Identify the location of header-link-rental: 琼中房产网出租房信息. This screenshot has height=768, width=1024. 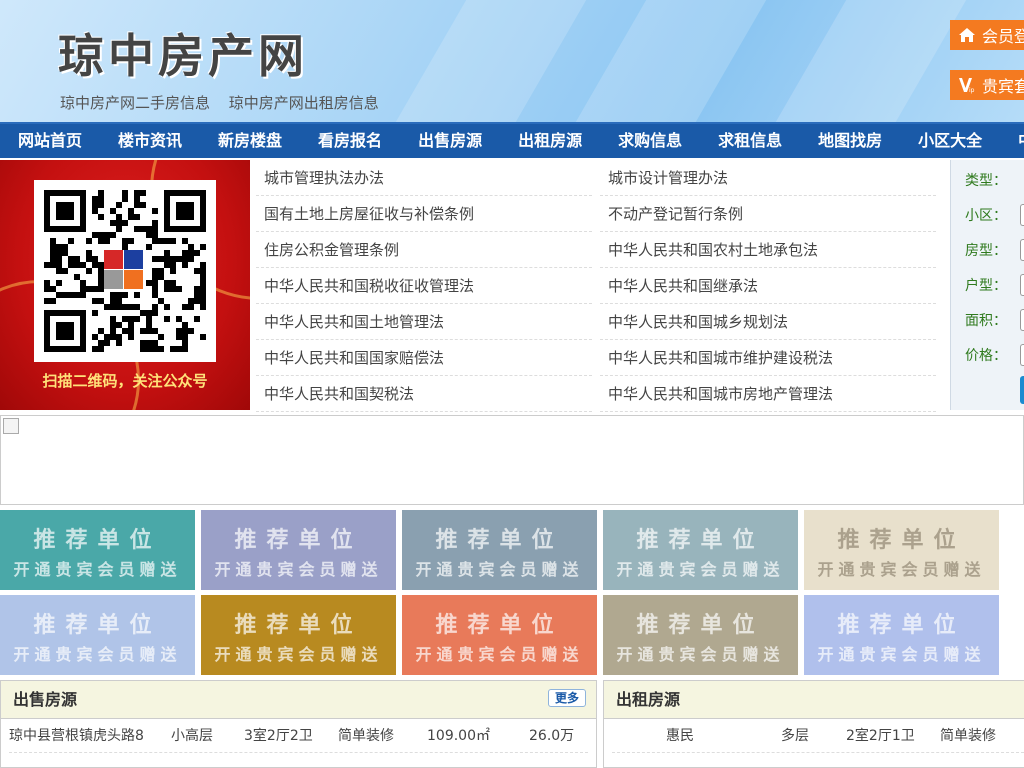
(304, 103).